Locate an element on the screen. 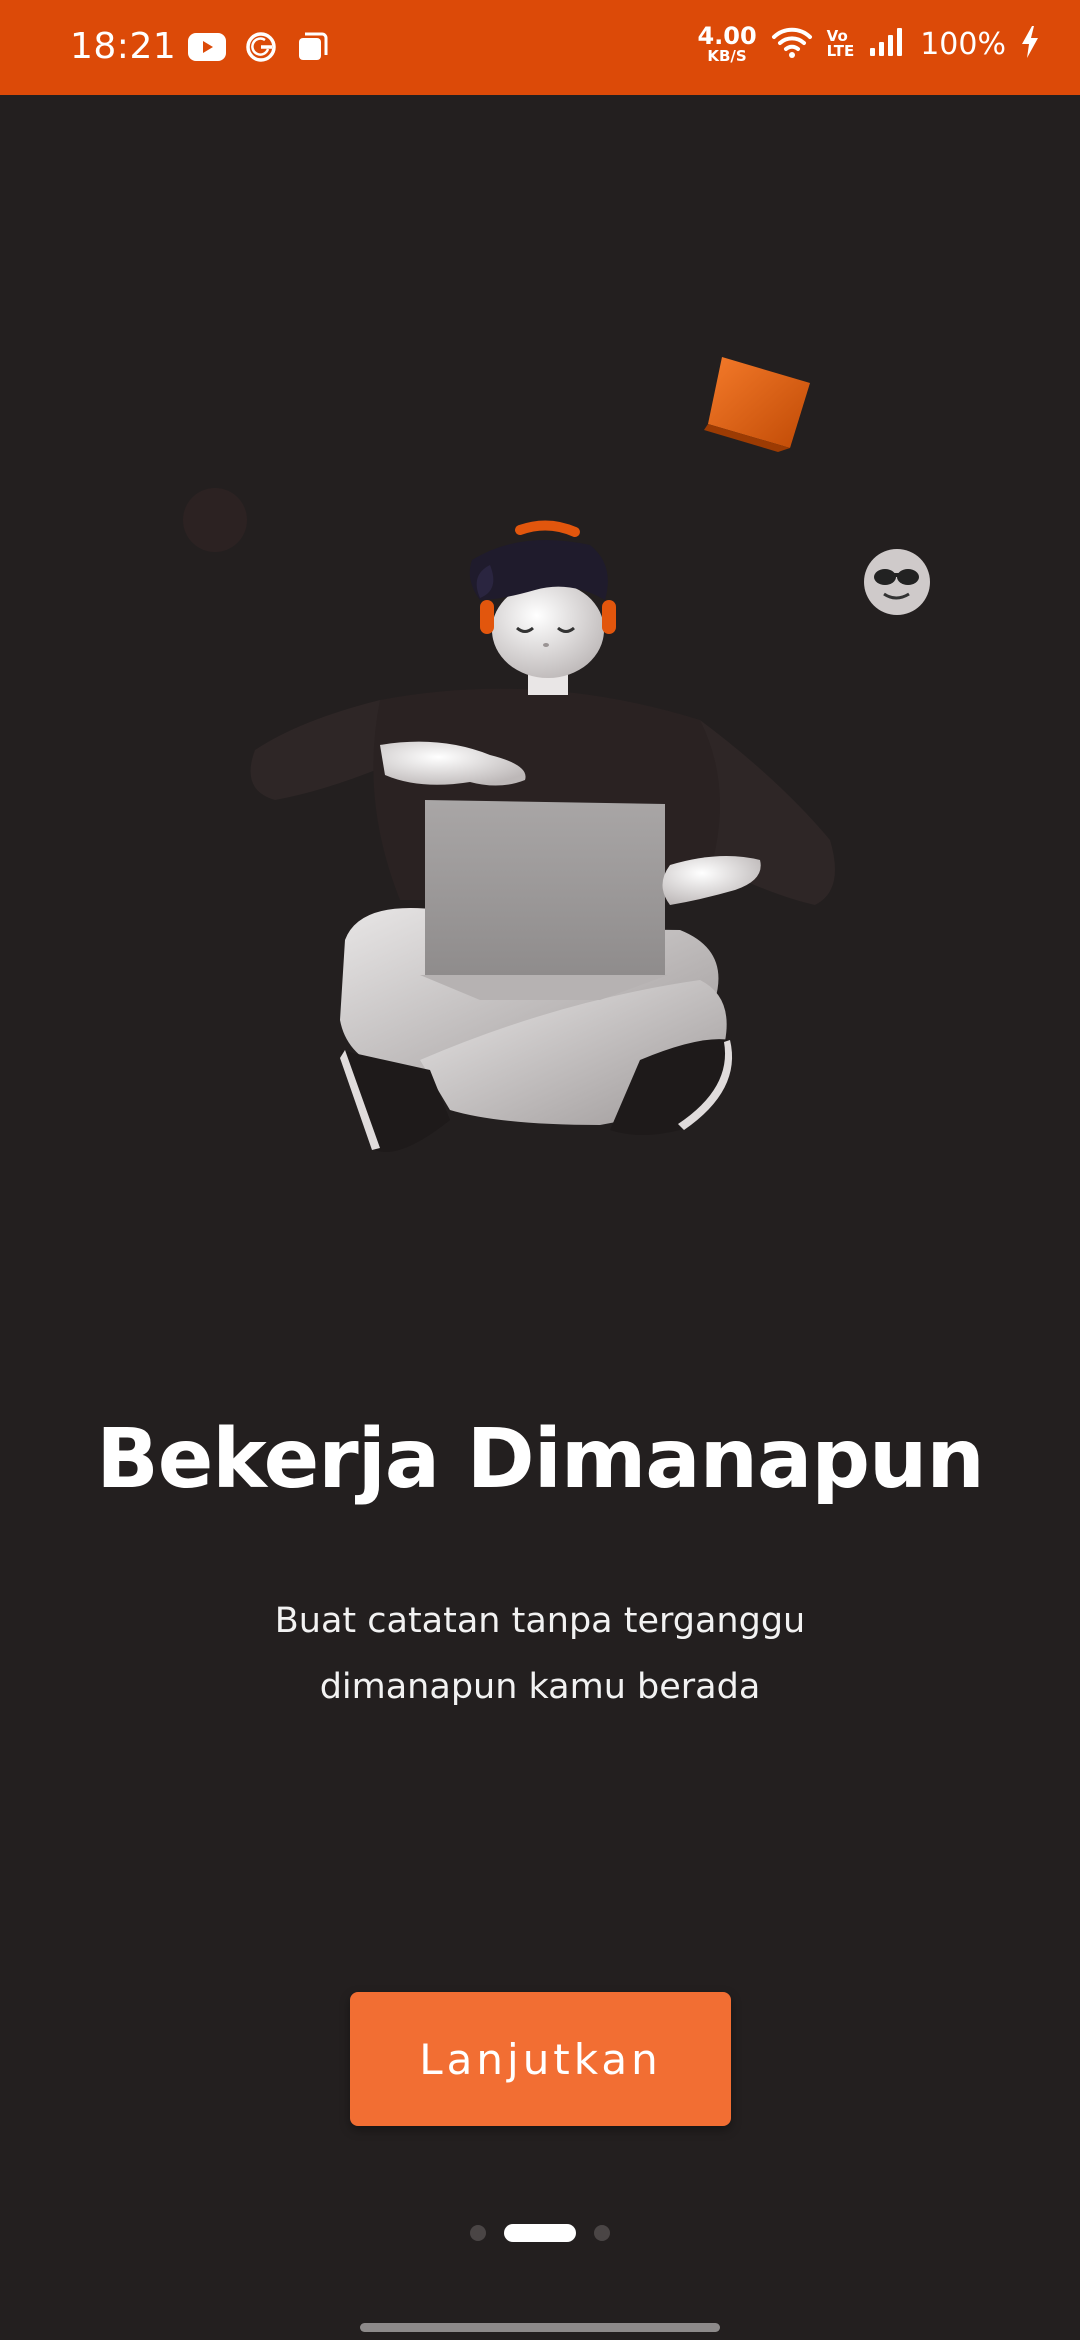 This screenshot has width=1080, height=2340. subtitle-line-1: Buat catatan tanpa terganggu is located at coordinates (540, 1621).